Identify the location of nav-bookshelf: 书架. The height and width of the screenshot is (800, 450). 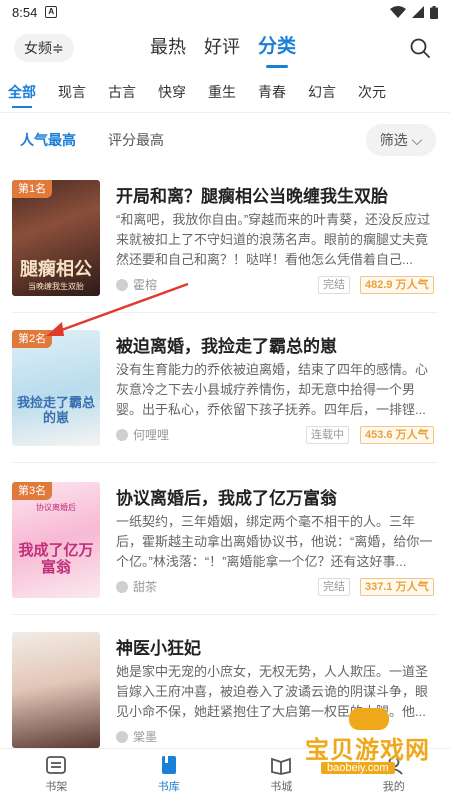
(56, 774).